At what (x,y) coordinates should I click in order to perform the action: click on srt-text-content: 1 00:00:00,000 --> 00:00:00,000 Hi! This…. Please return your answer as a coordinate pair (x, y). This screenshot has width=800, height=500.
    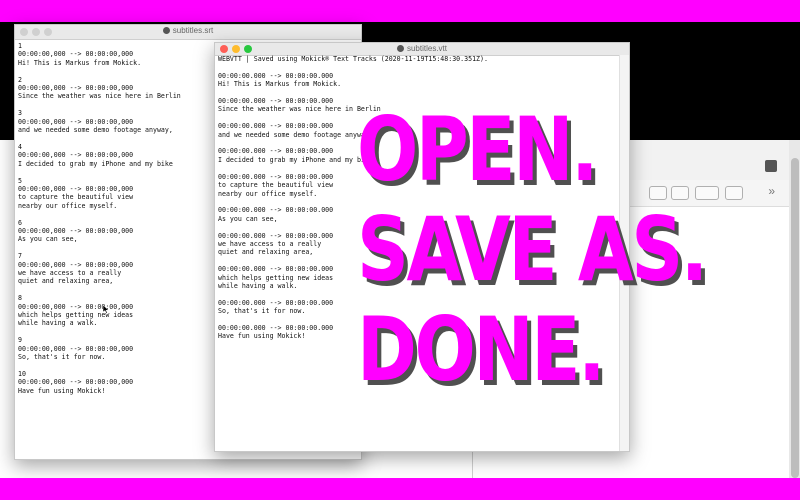
    Looking at the image, I should click on (99, 218).